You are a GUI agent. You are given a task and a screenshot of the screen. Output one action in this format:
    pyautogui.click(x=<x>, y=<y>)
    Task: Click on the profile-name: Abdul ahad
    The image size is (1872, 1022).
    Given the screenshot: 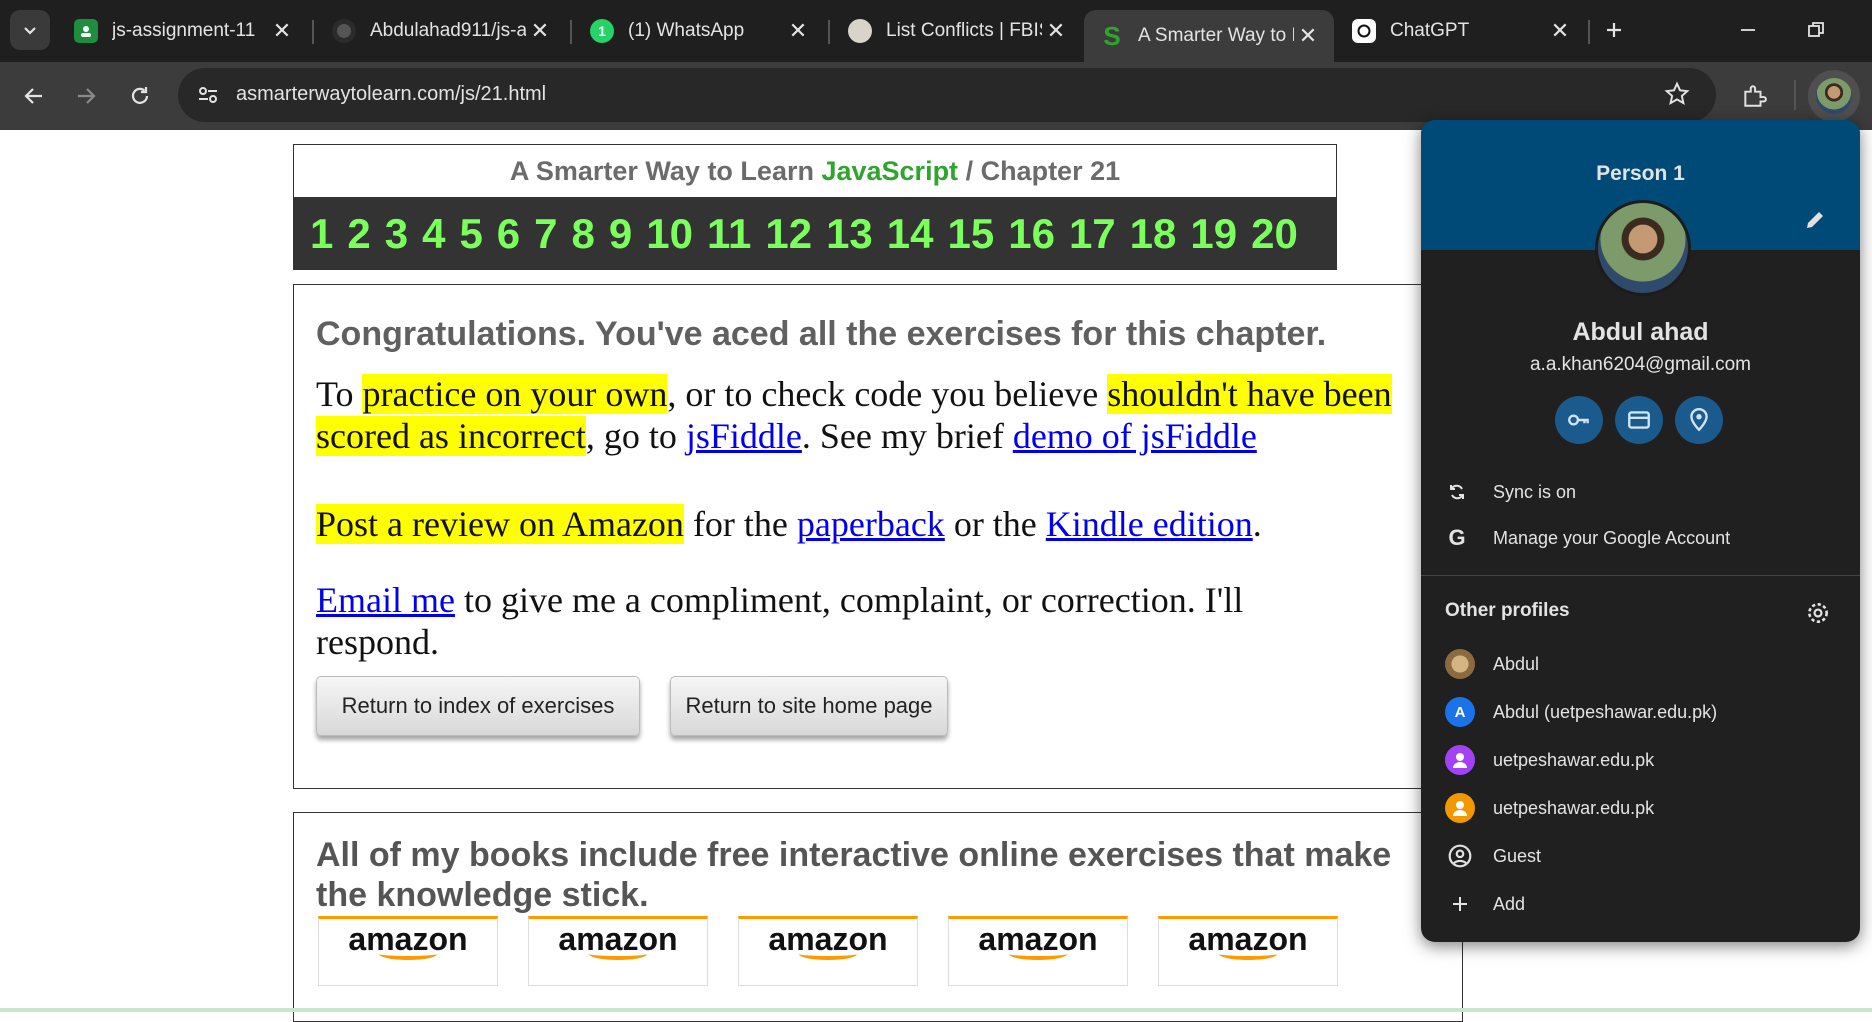 What is the action you would take?
    pyautogui.click(x=1640, y=332)
    